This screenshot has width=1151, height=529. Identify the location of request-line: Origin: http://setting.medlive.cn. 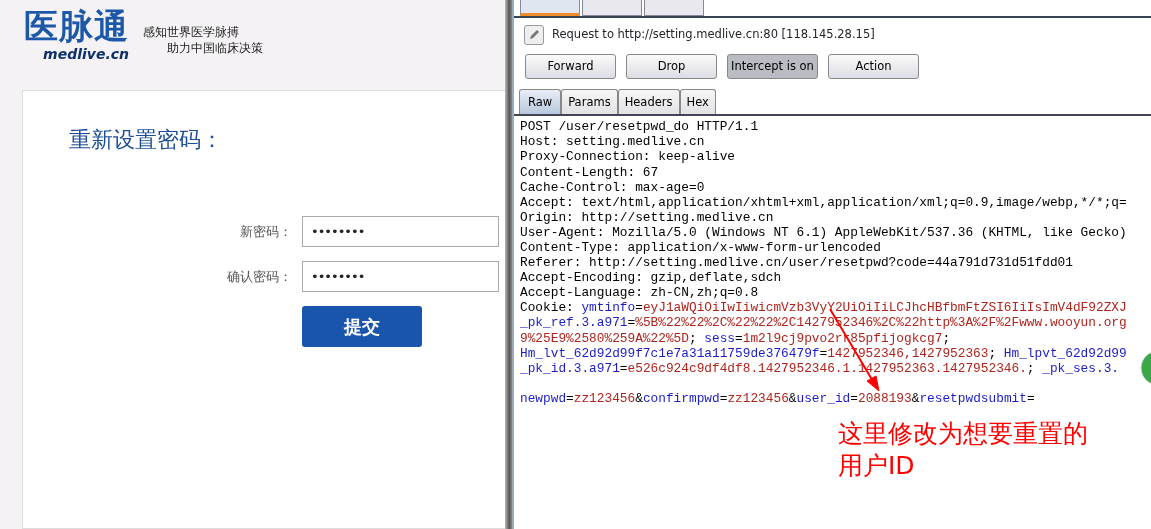
(647, 217).